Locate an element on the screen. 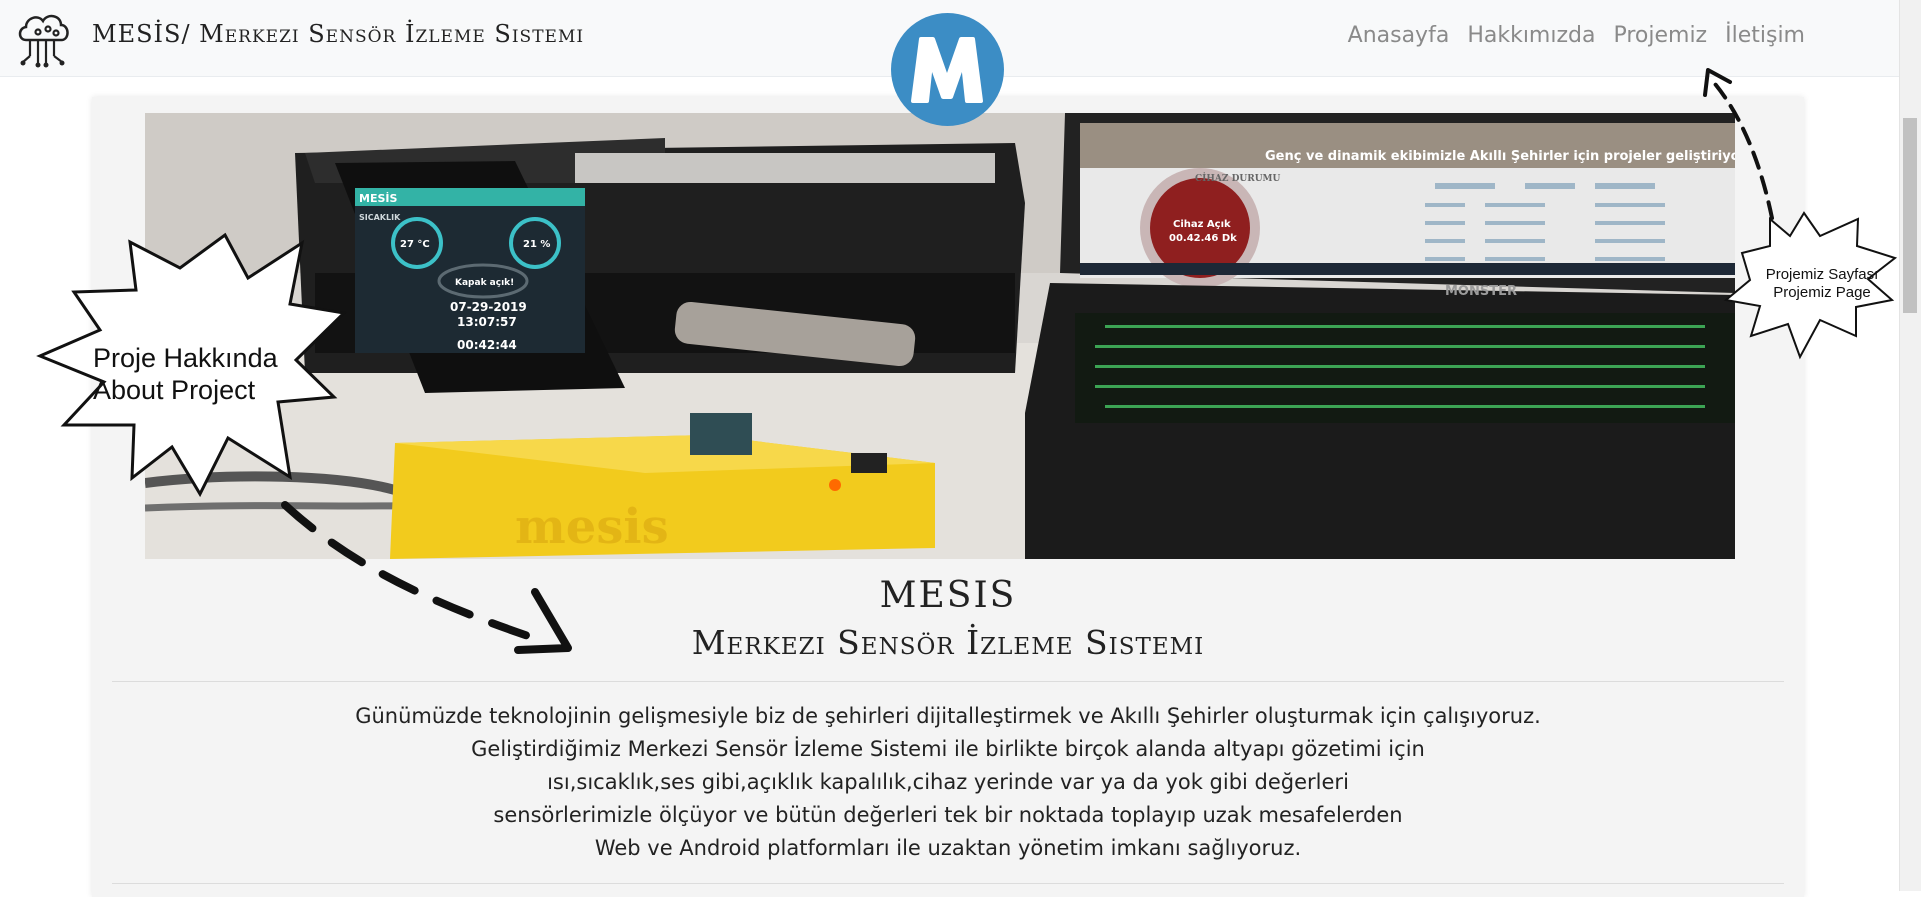 The image size is (1921, 897). scrollbar-thumb is located at coordinates (1910, 215).